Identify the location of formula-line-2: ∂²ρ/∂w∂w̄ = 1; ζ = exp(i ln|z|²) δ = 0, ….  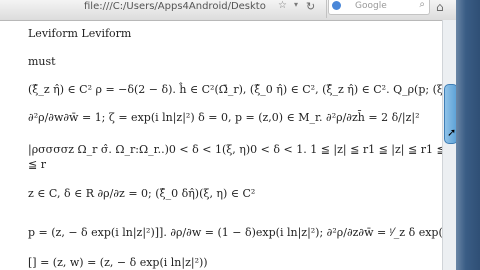
(224, 117).